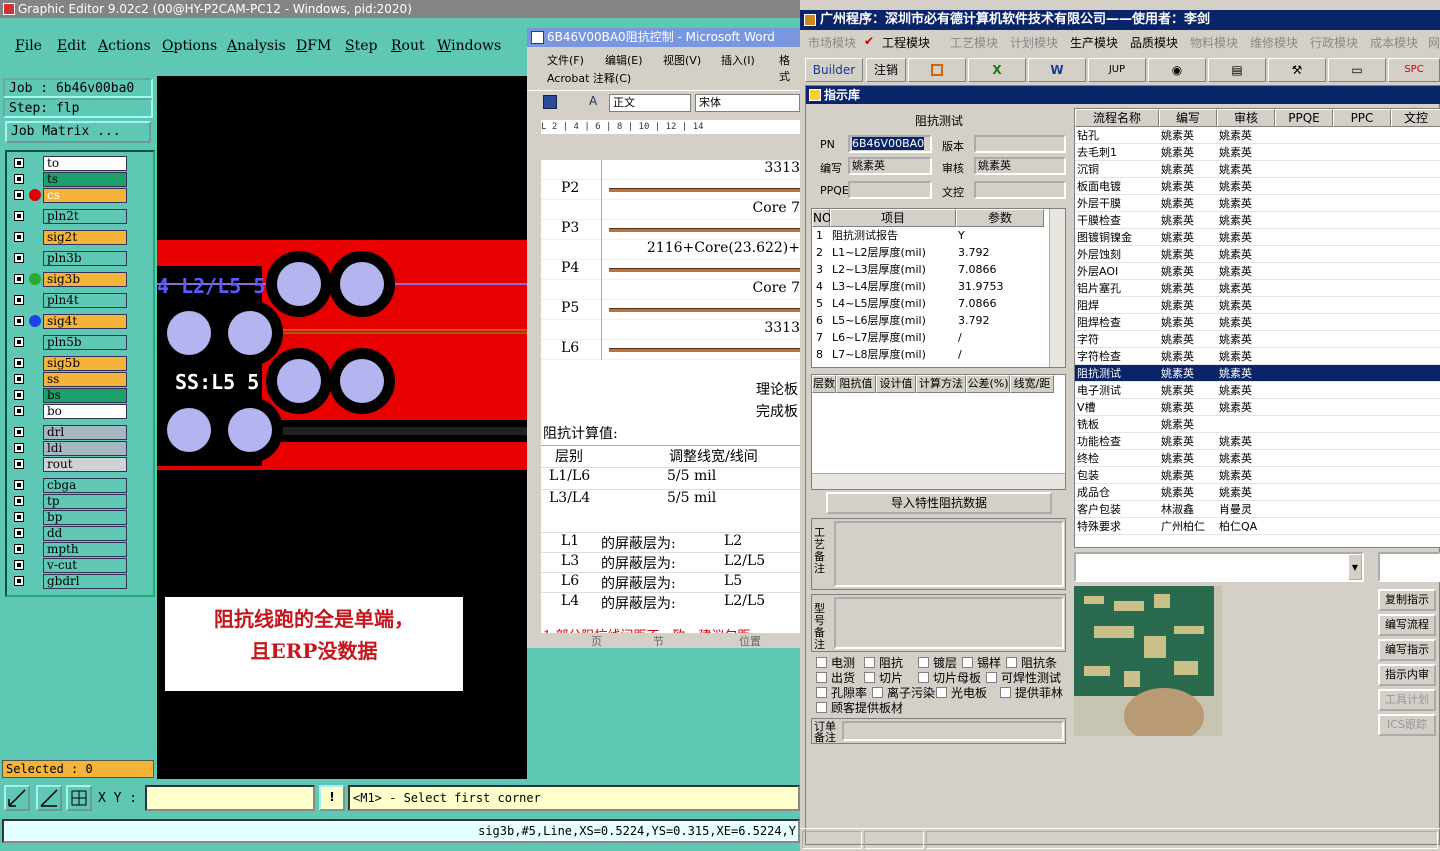  Describe the element at coordinates (832, 42) in the screenshot. I see `module-market: 市场模块` at that location.